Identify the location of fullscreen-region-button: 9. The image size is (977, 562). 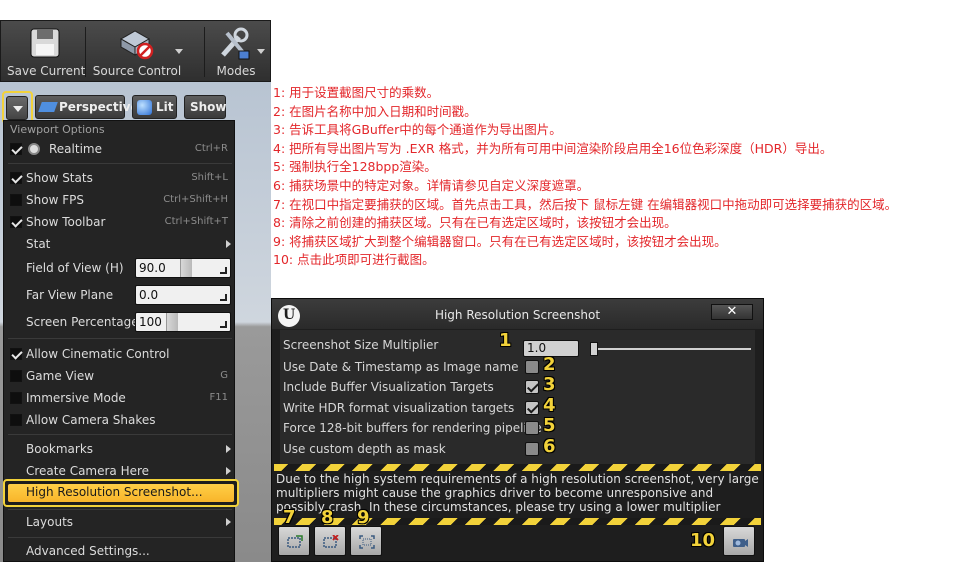
(366, 531).